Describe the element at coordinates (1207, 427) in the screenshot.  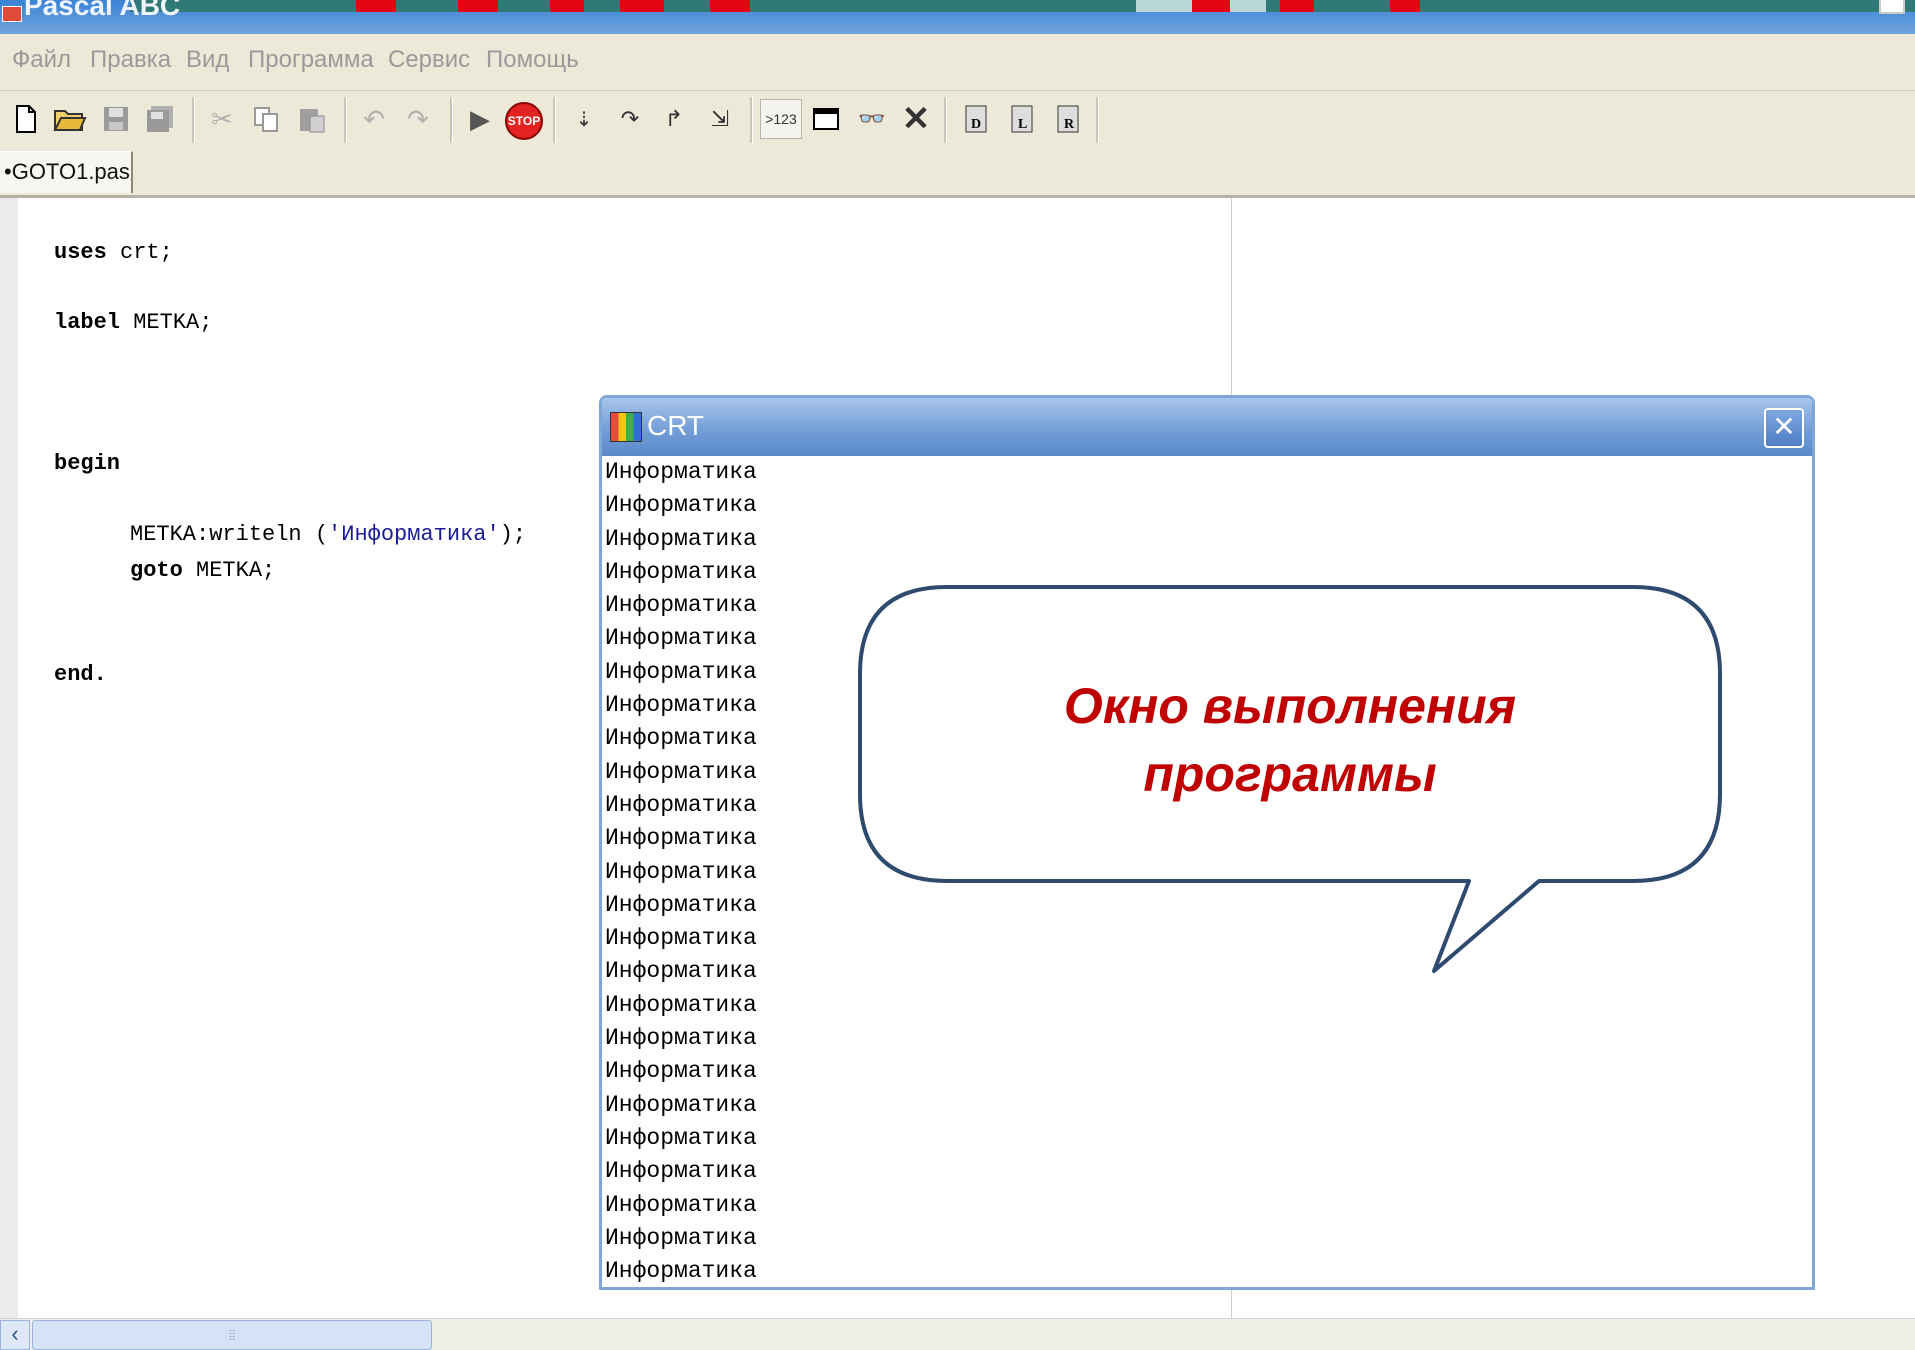
I see `crt-title-bar: CRT ✕` at that location.